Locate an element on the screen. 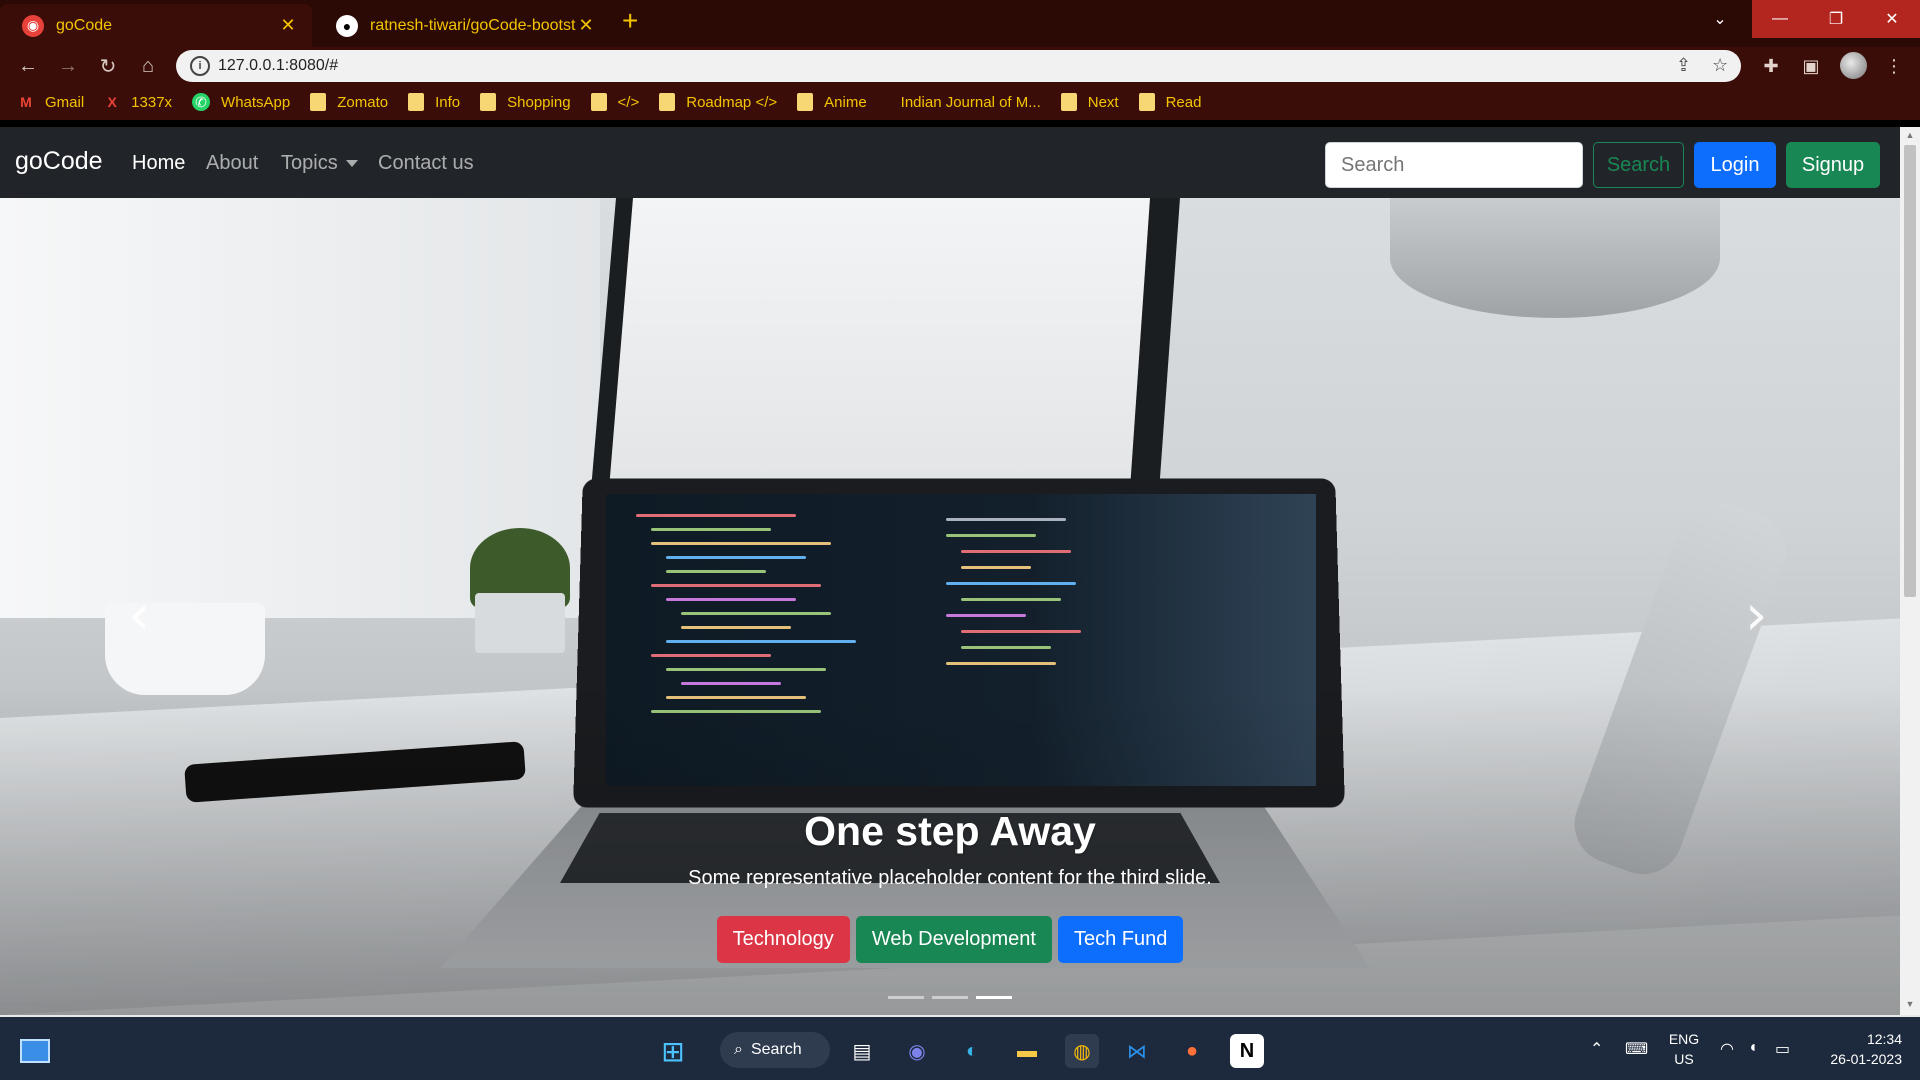 This screenshot has height=1080, width=1920. gocode-favicon-icon: ◉ is located at coordinates (33, 25).